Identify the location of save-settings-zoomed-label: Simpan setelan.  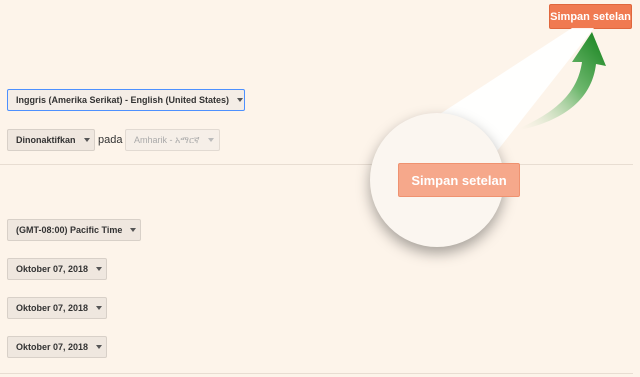
(459, 180).